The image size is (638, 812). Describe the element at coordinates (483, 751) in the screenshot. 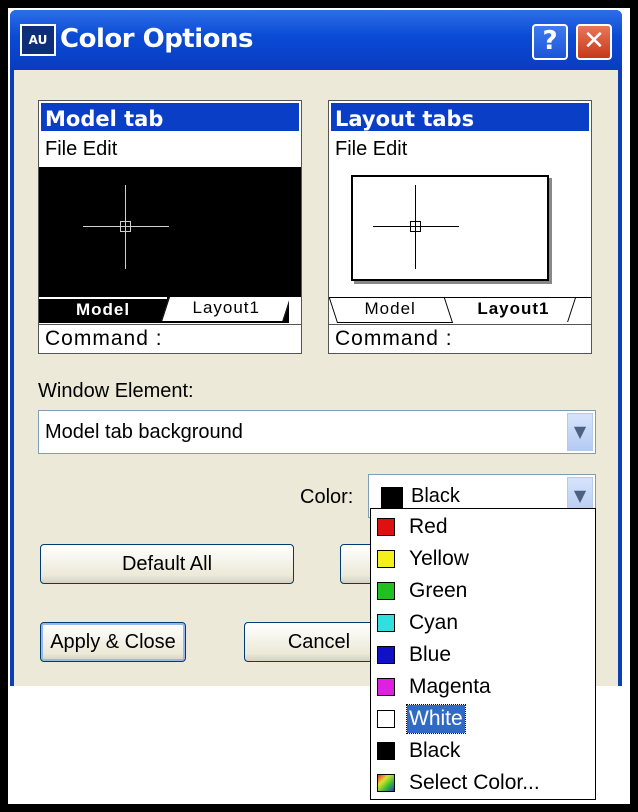

I see `color-option-black: Black` at that location.